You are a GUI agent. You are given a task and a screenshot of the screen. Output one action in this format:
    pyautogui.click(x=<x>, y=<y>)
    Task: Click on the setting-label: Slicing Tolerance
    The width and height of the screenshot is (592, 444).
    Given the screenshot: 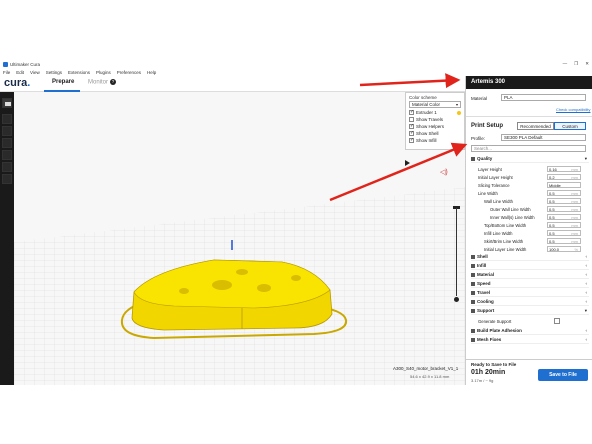 What is the action you would take?
    pyautogui.click(x=494, y=185)
    